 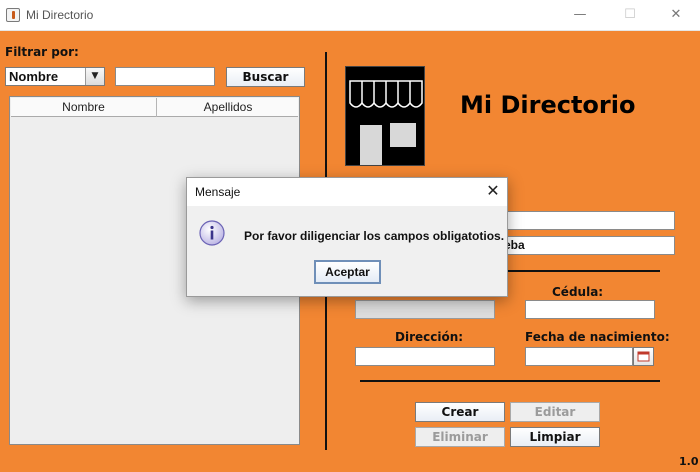 What do you see at coordinates (347, 272) in the screenshot?
I see `dialog-ok-button: Aceptar` at bounding box center [347, 272].